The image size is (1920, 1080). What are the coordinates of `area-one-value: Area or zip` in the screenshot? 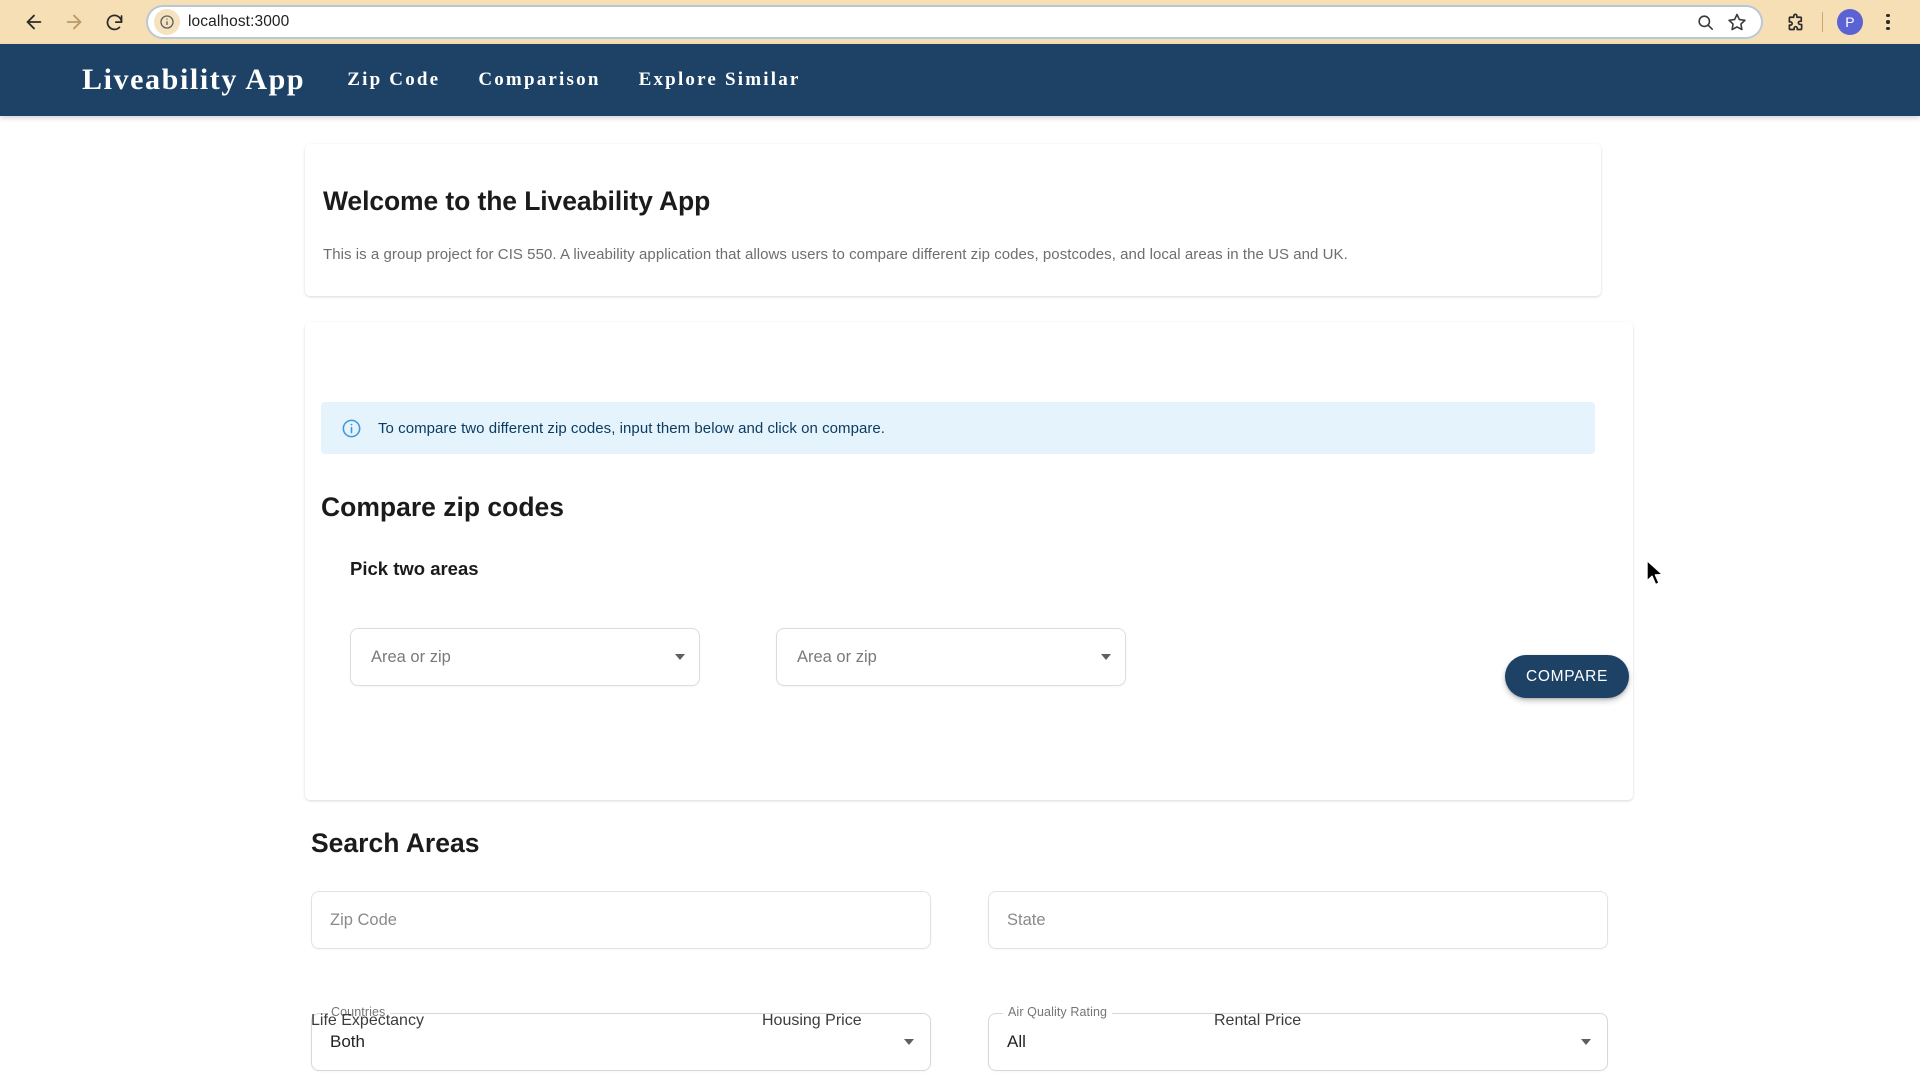 It's located at (411, 656).